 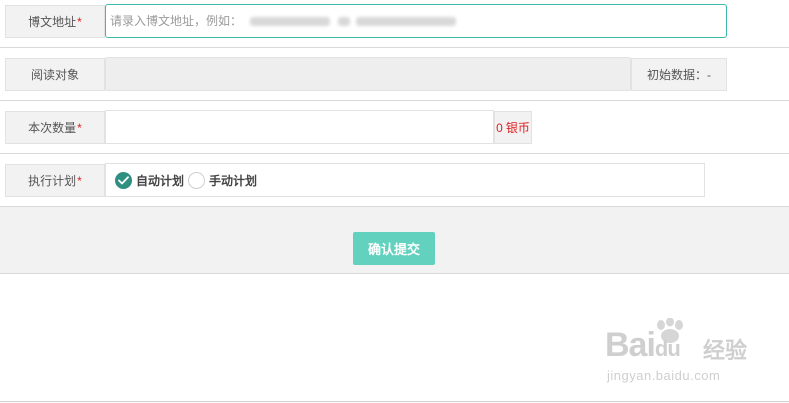 I want to click on target-input, so click(x=368, y=74).